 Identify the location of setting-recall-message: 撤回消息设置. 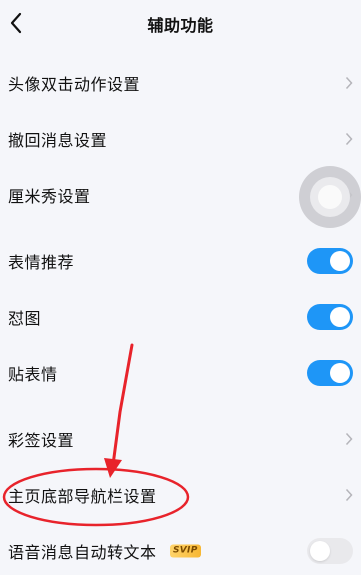
(180, 139).